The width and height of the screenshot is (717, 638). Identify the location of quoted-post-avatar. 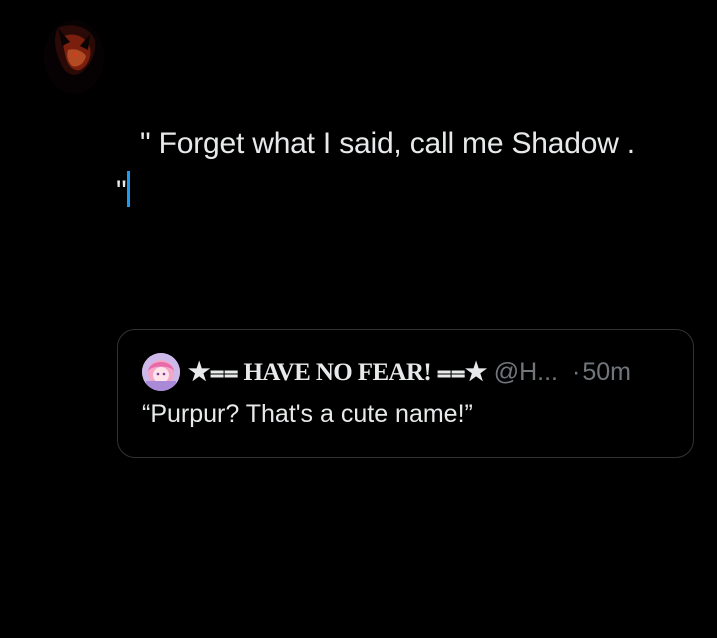
(161, 372).